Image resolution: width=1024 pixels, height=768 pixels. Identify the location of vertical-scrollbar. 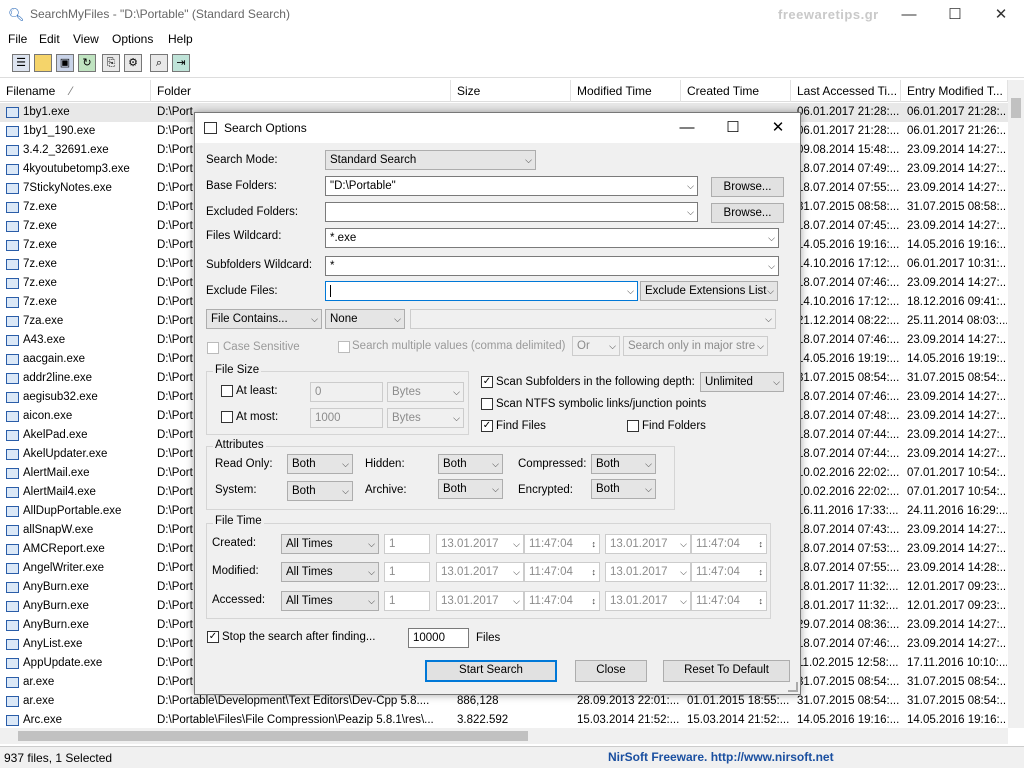
(1016, 404).